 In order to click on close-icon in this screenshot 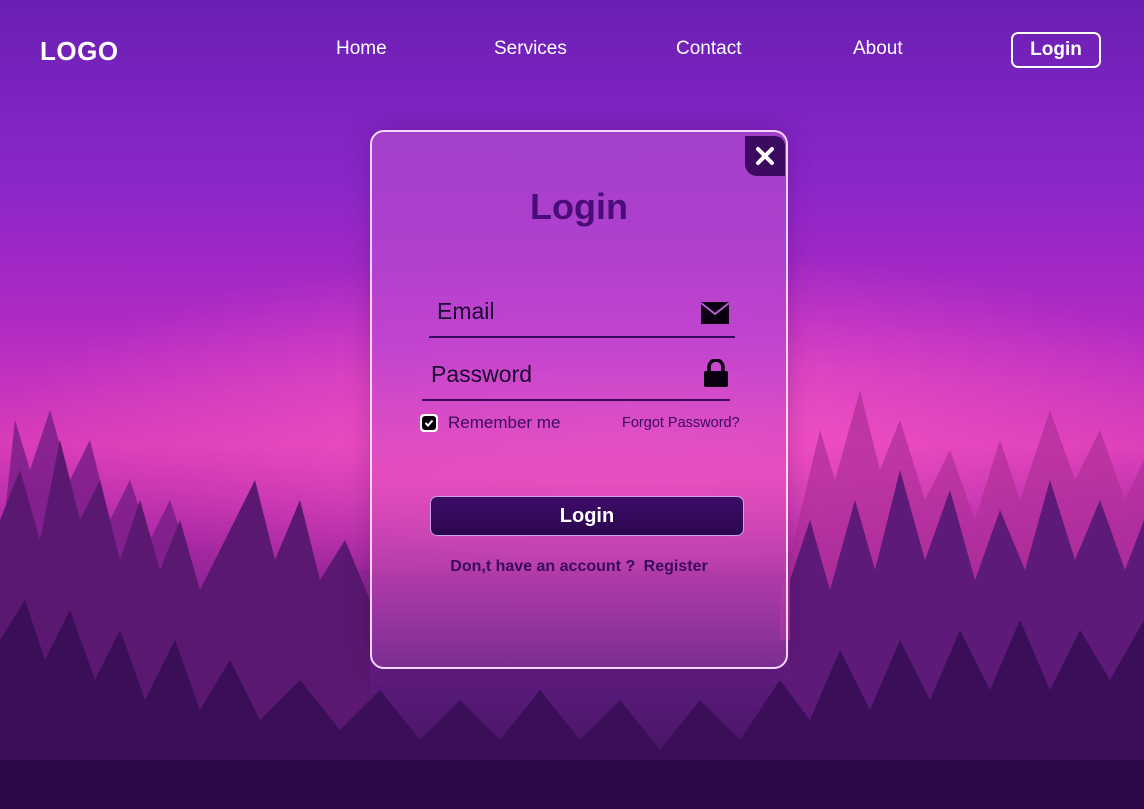, I will do `click(765, 156)`.